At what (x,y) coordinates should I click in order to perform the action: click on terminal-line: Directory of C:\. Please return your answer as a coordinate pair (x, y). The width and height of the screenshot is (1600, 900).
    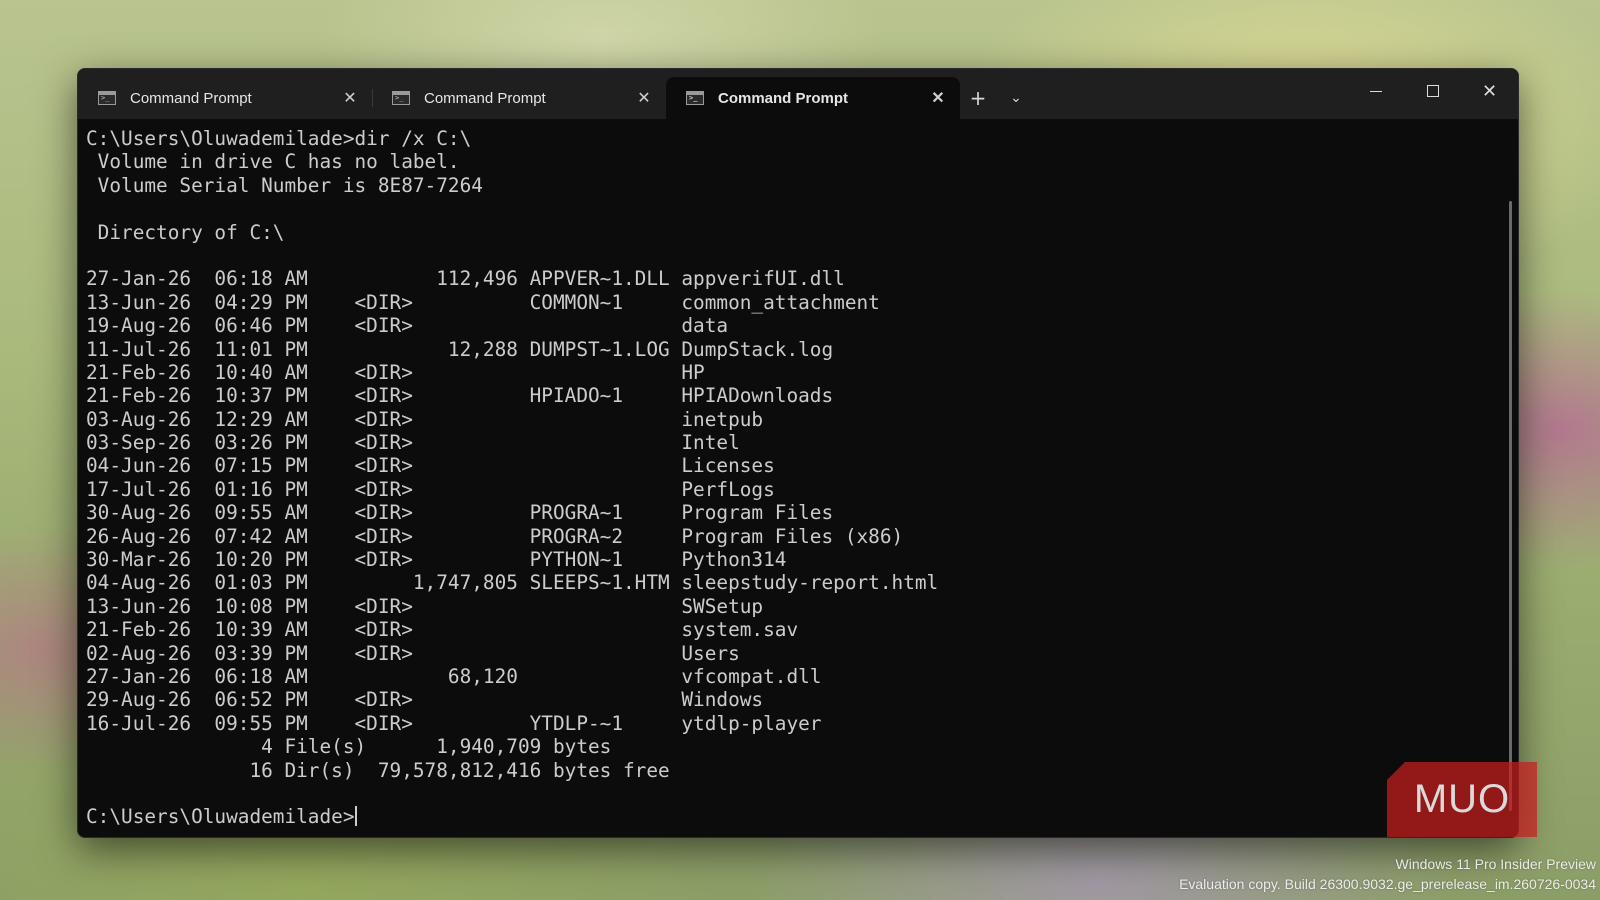
    Looking at the image, I should click on (185, 232).